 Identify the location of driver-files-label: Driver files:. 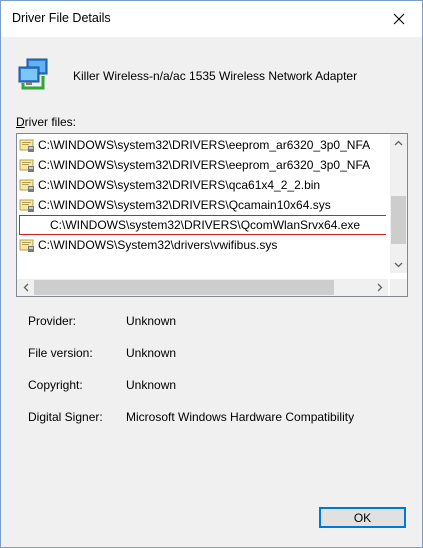
(46, 122).